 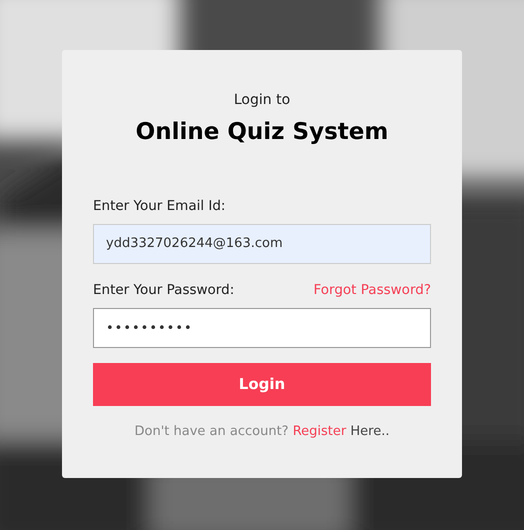 I want to click on register-prompt: Don't have an account? Register Here.., so click(x=262, y=432).